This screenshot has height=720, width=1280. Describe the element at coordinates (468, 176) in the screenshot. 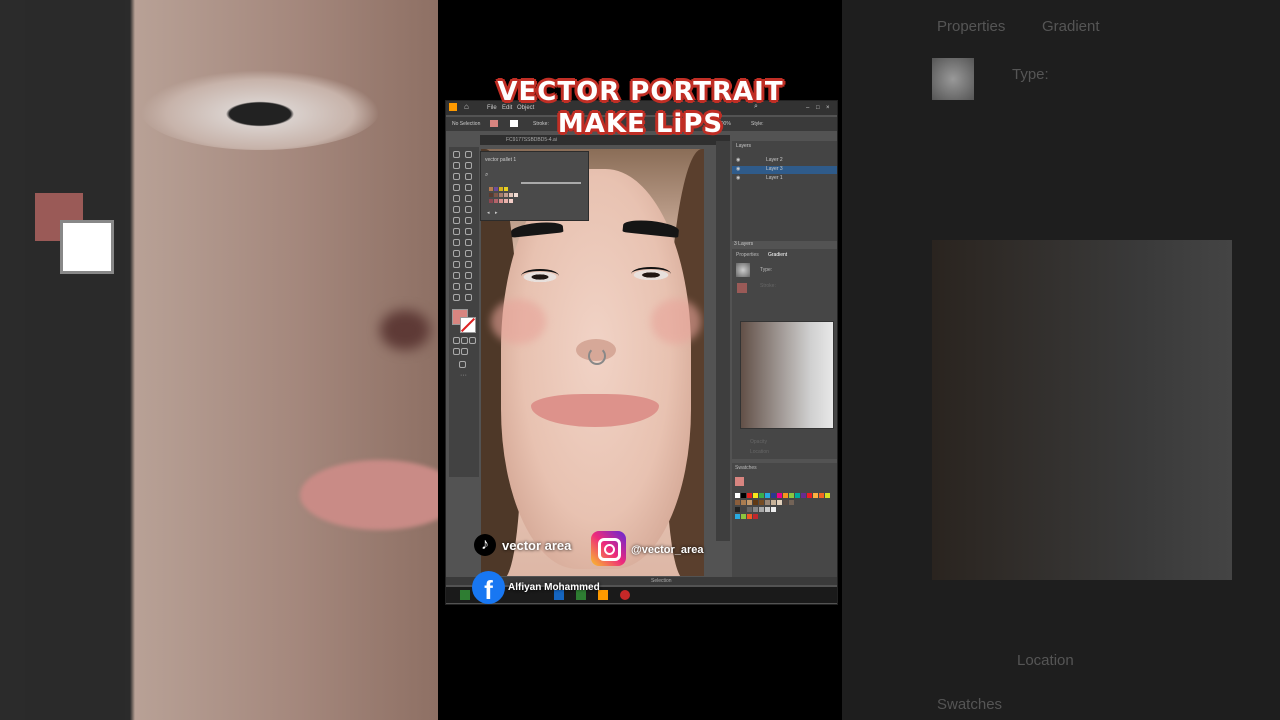

I see `curvature-tool-icon` at that location.